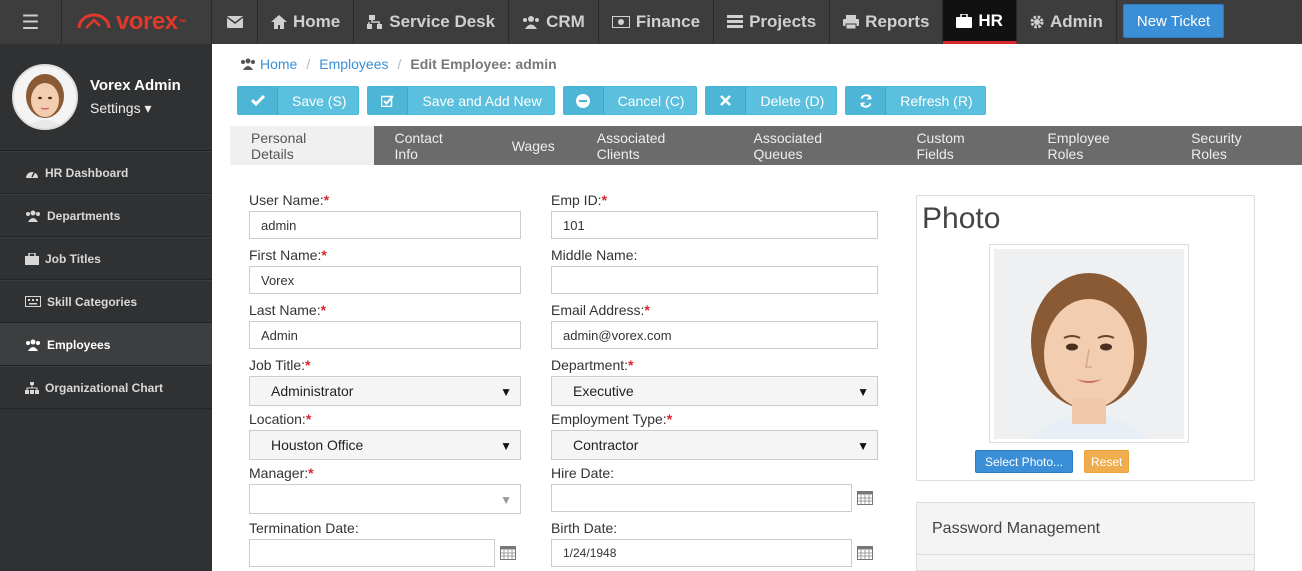  Describe the element at coordinates (306, 22) in the screenshot. I see `nav-home: Home` at that location.